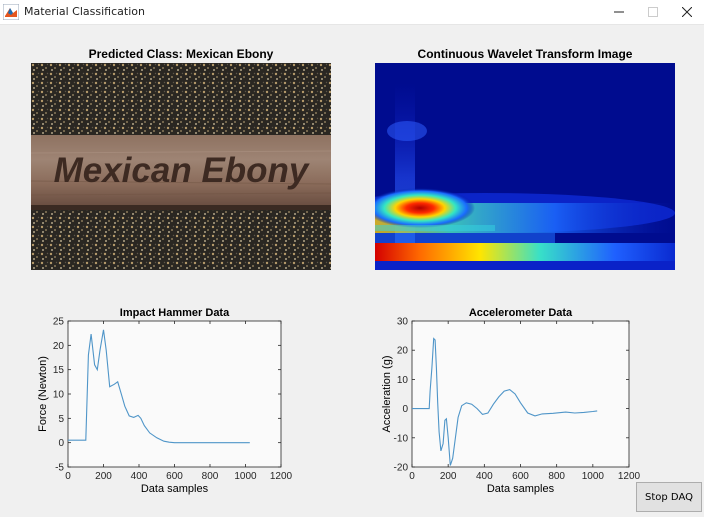  I want to click on maximize-button, so click(653, 12).